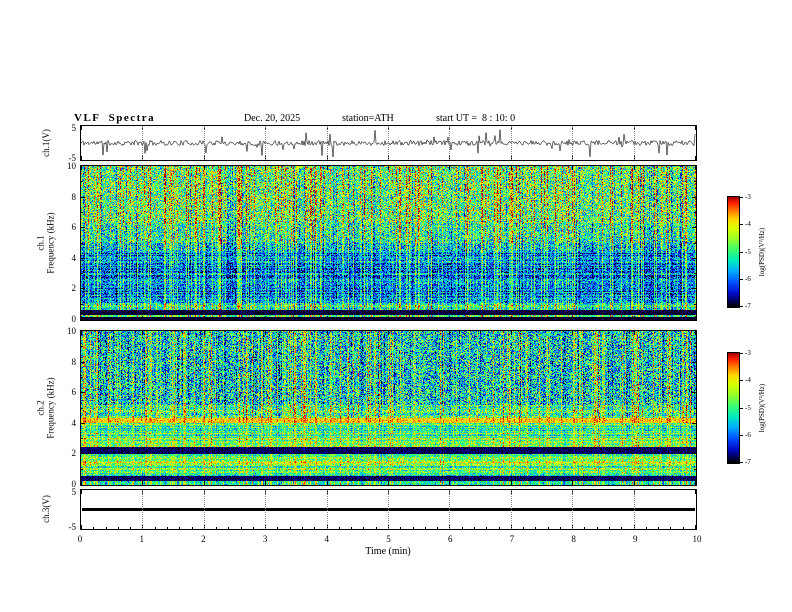 This screenshot has height=612, width=792. What do you see at coordinates (697, 539) in the screenshot?
I see `x-tick-label: 10` at bounding box center [697, 539].